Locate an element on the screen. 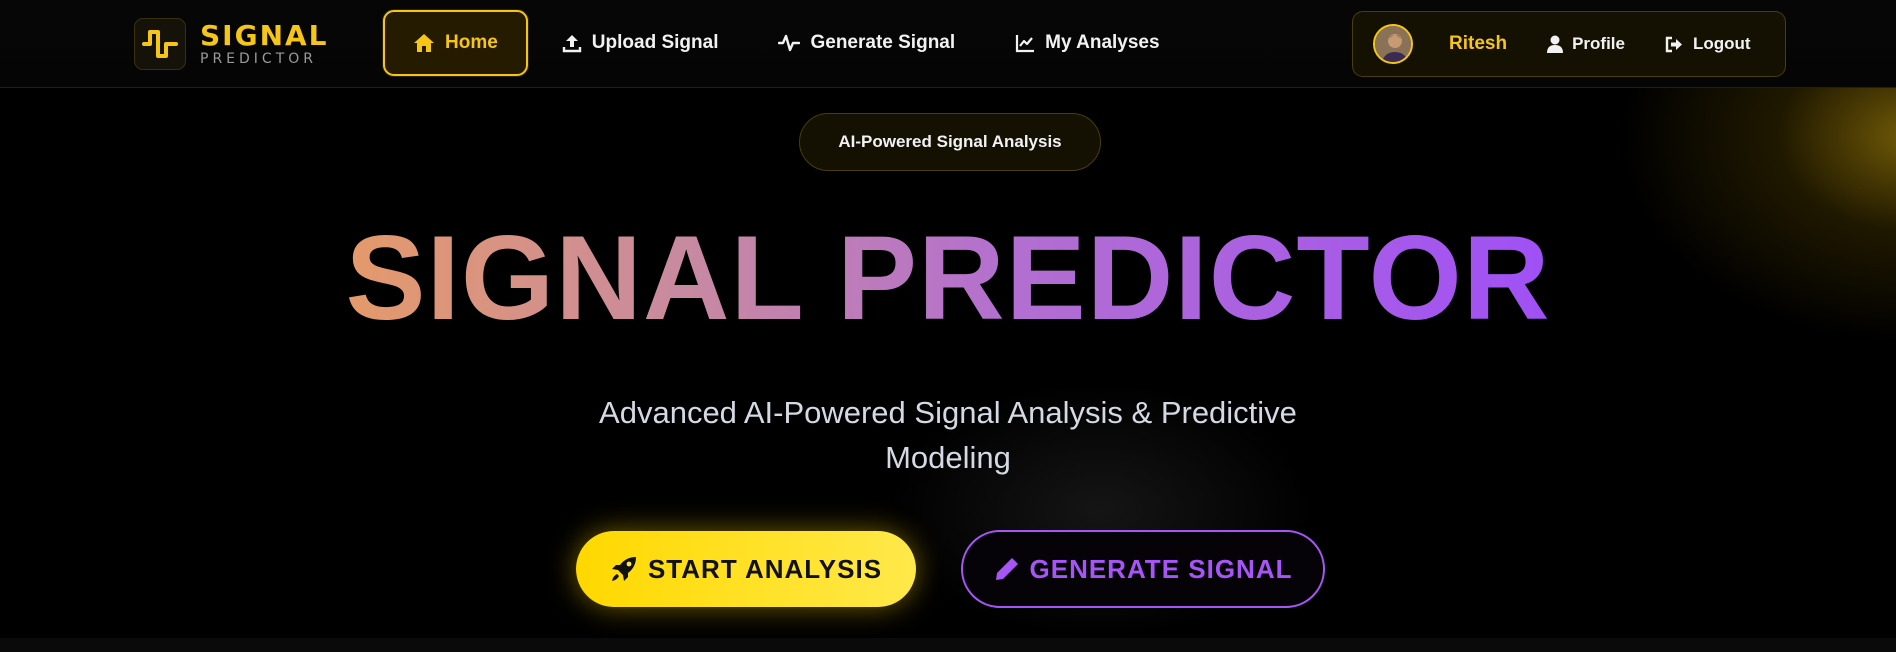 This screenshot has width=1896, height=652. nav-item-home: Home is located at coordinates (455, 43).